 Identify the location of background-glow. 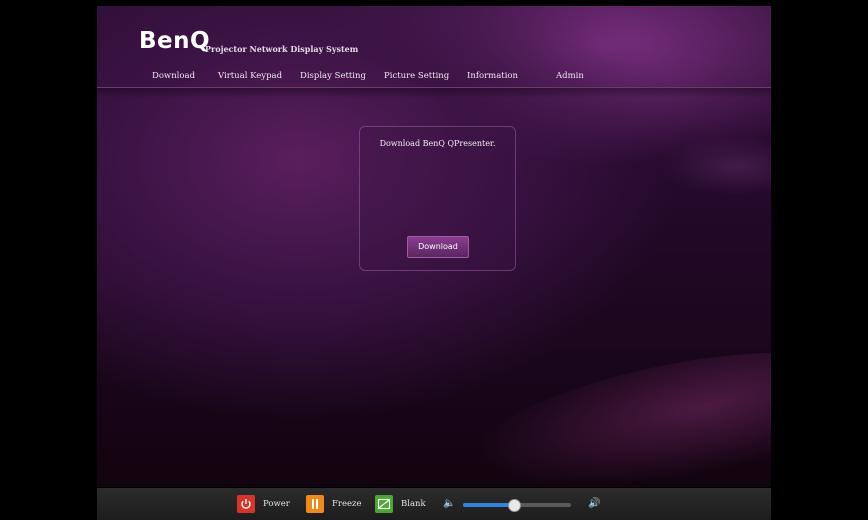
(714, 166).